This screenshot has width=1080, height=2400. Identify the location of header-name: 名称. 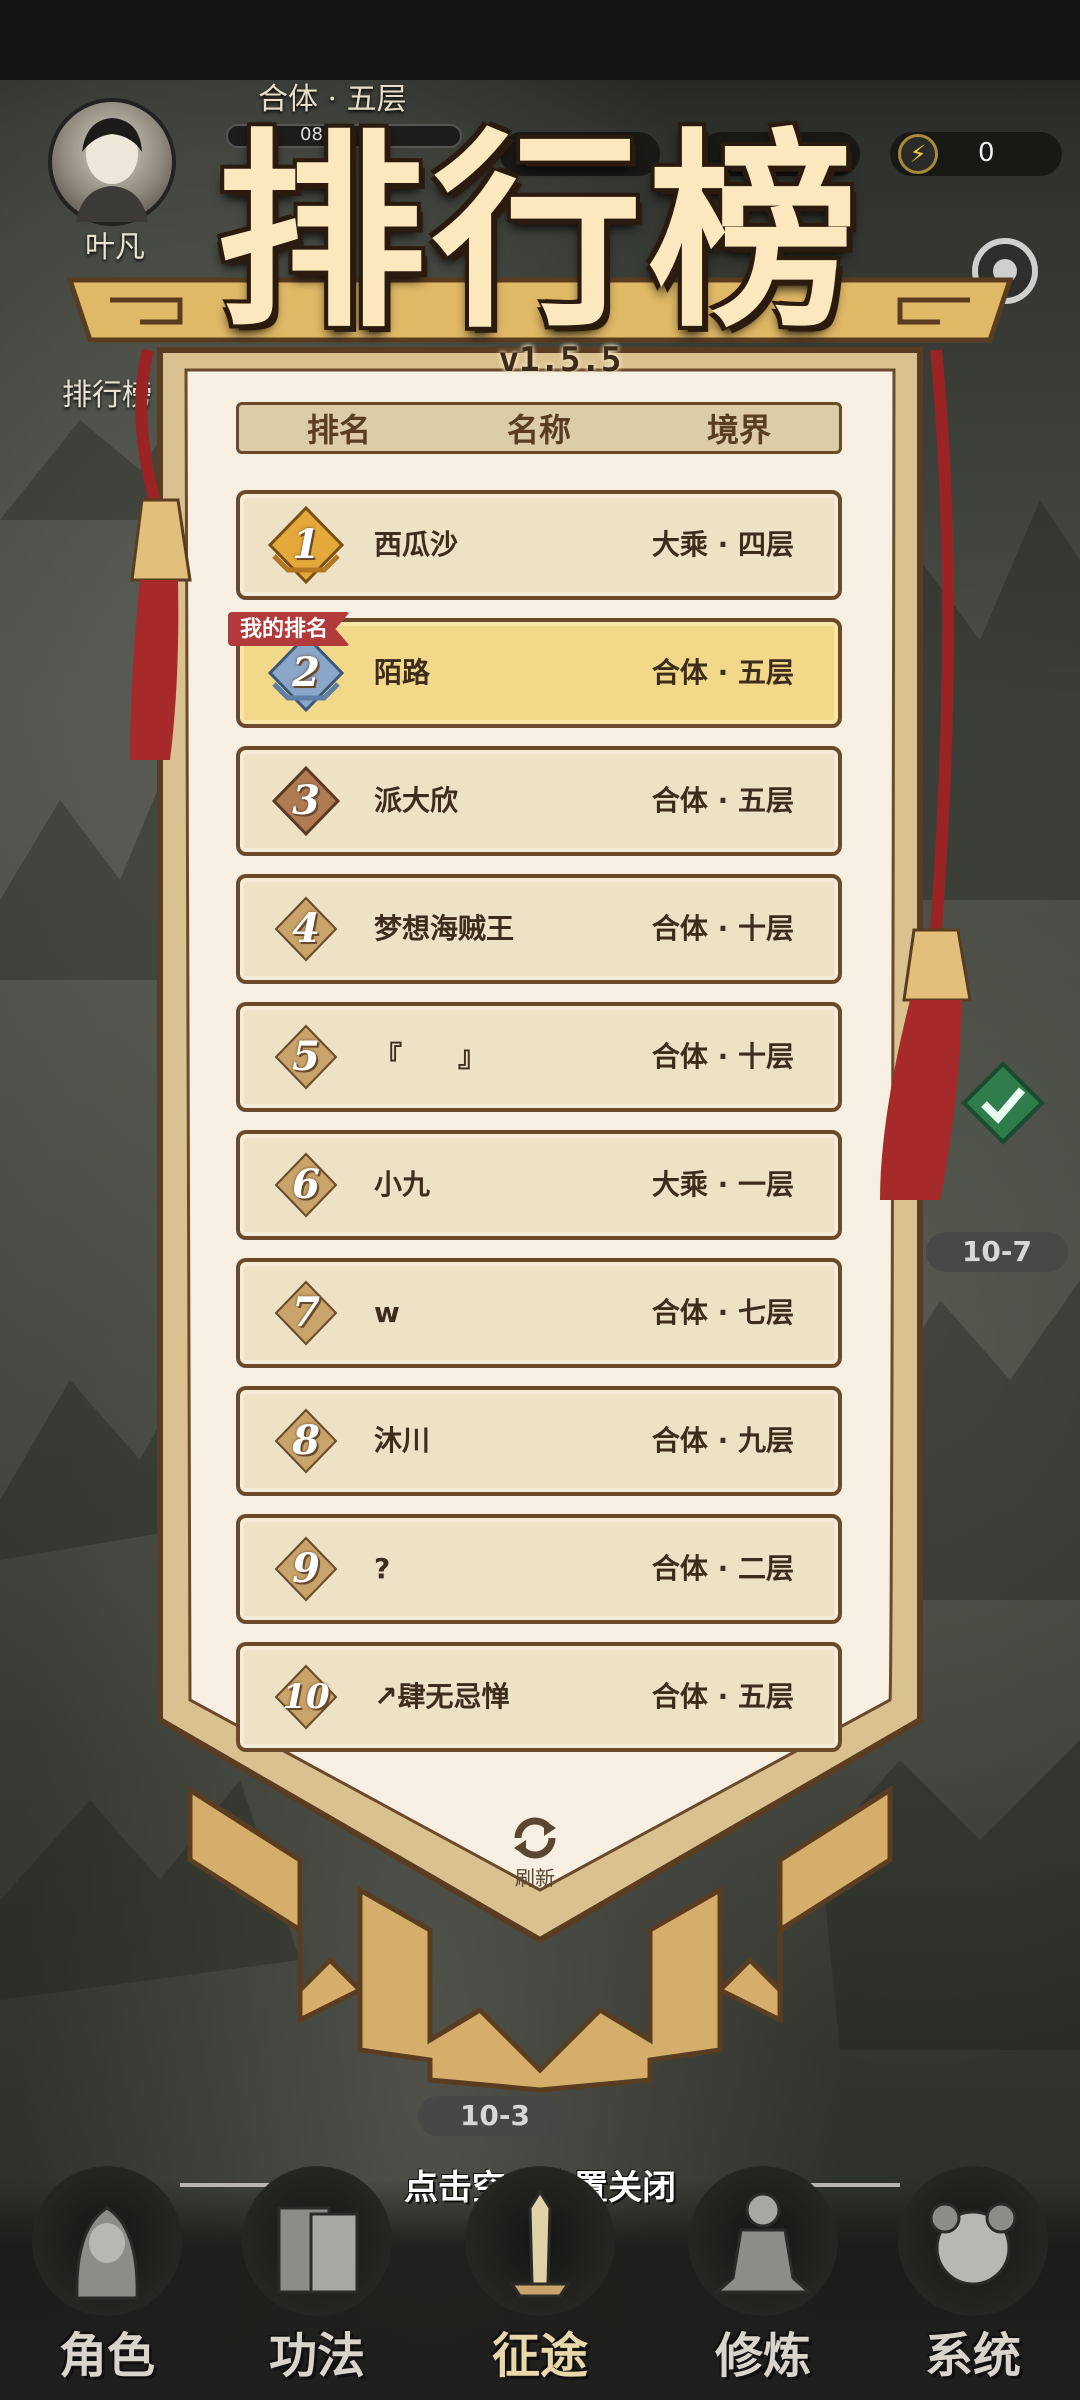
(538, 430).